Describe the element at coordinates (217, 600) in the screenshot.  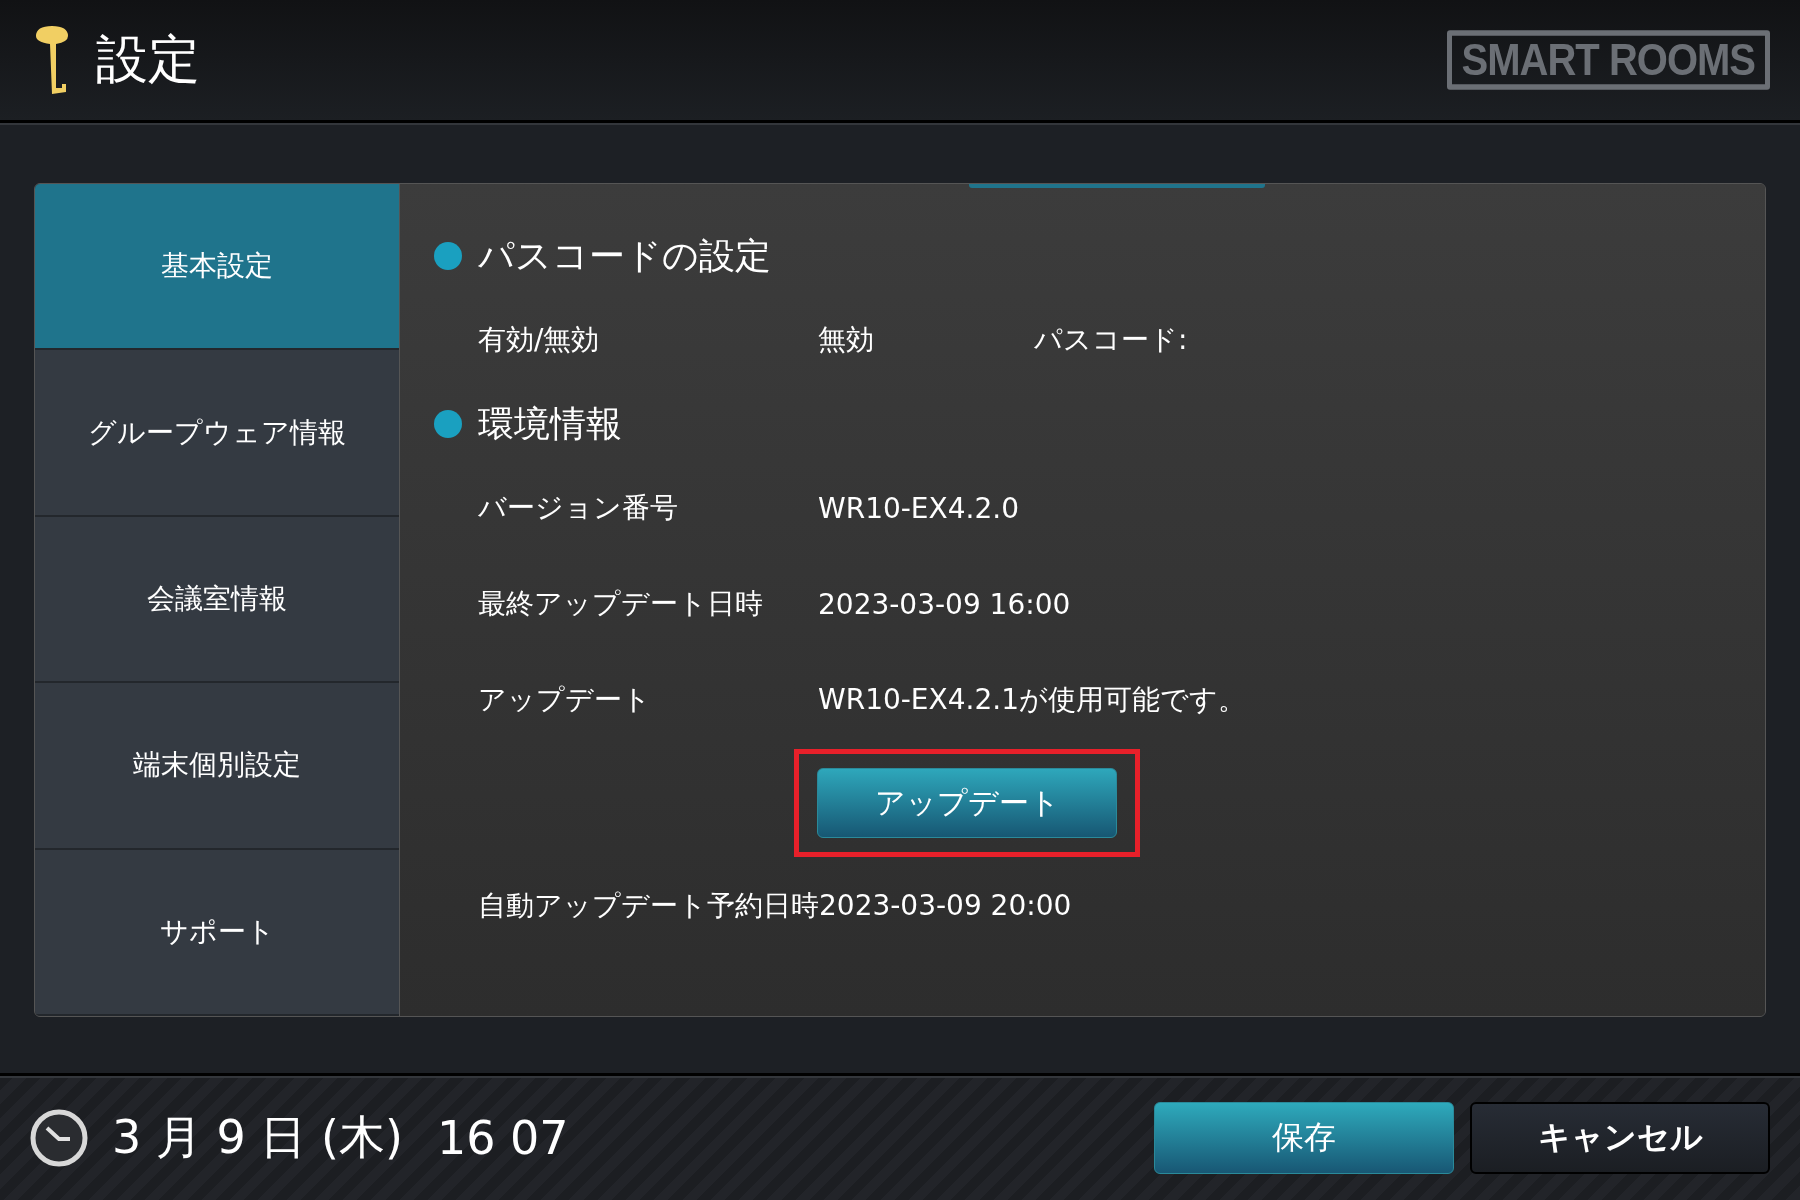
I see `sidebar-tab: 会議室情報` at that location.